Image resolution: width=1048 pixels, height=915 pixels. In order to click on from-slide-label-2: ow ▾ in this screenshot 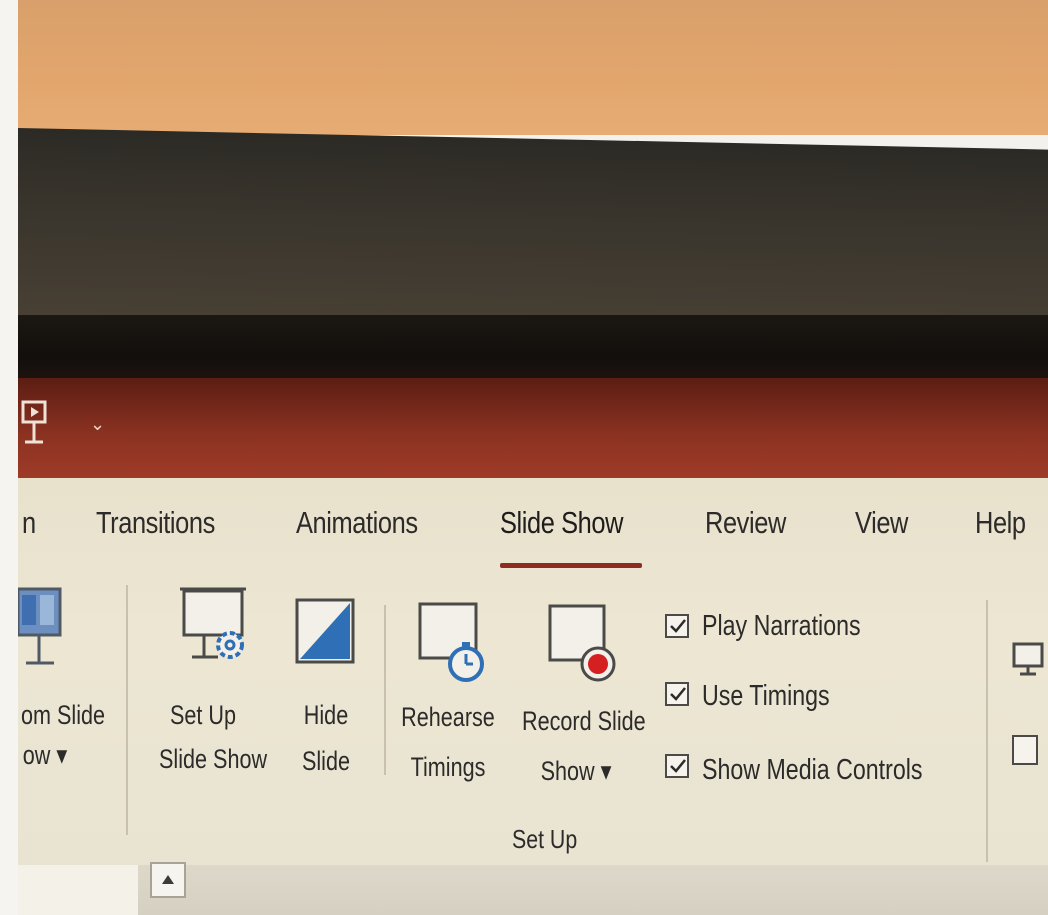, I will do `click(45, 755)`.